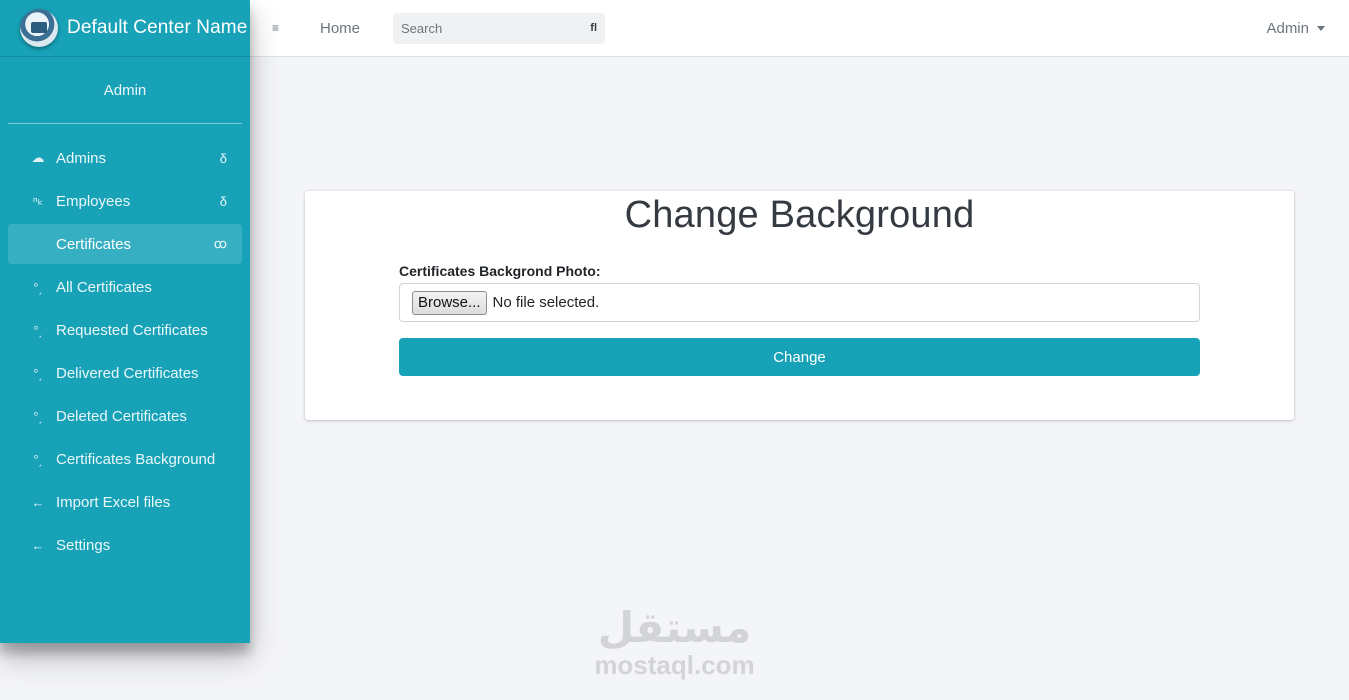 This screenshot has width=1349, height=700. Describe the element at coordinates (674, 665) in the screenshot. I see `watermark-latin: mostaql.com` at that location.